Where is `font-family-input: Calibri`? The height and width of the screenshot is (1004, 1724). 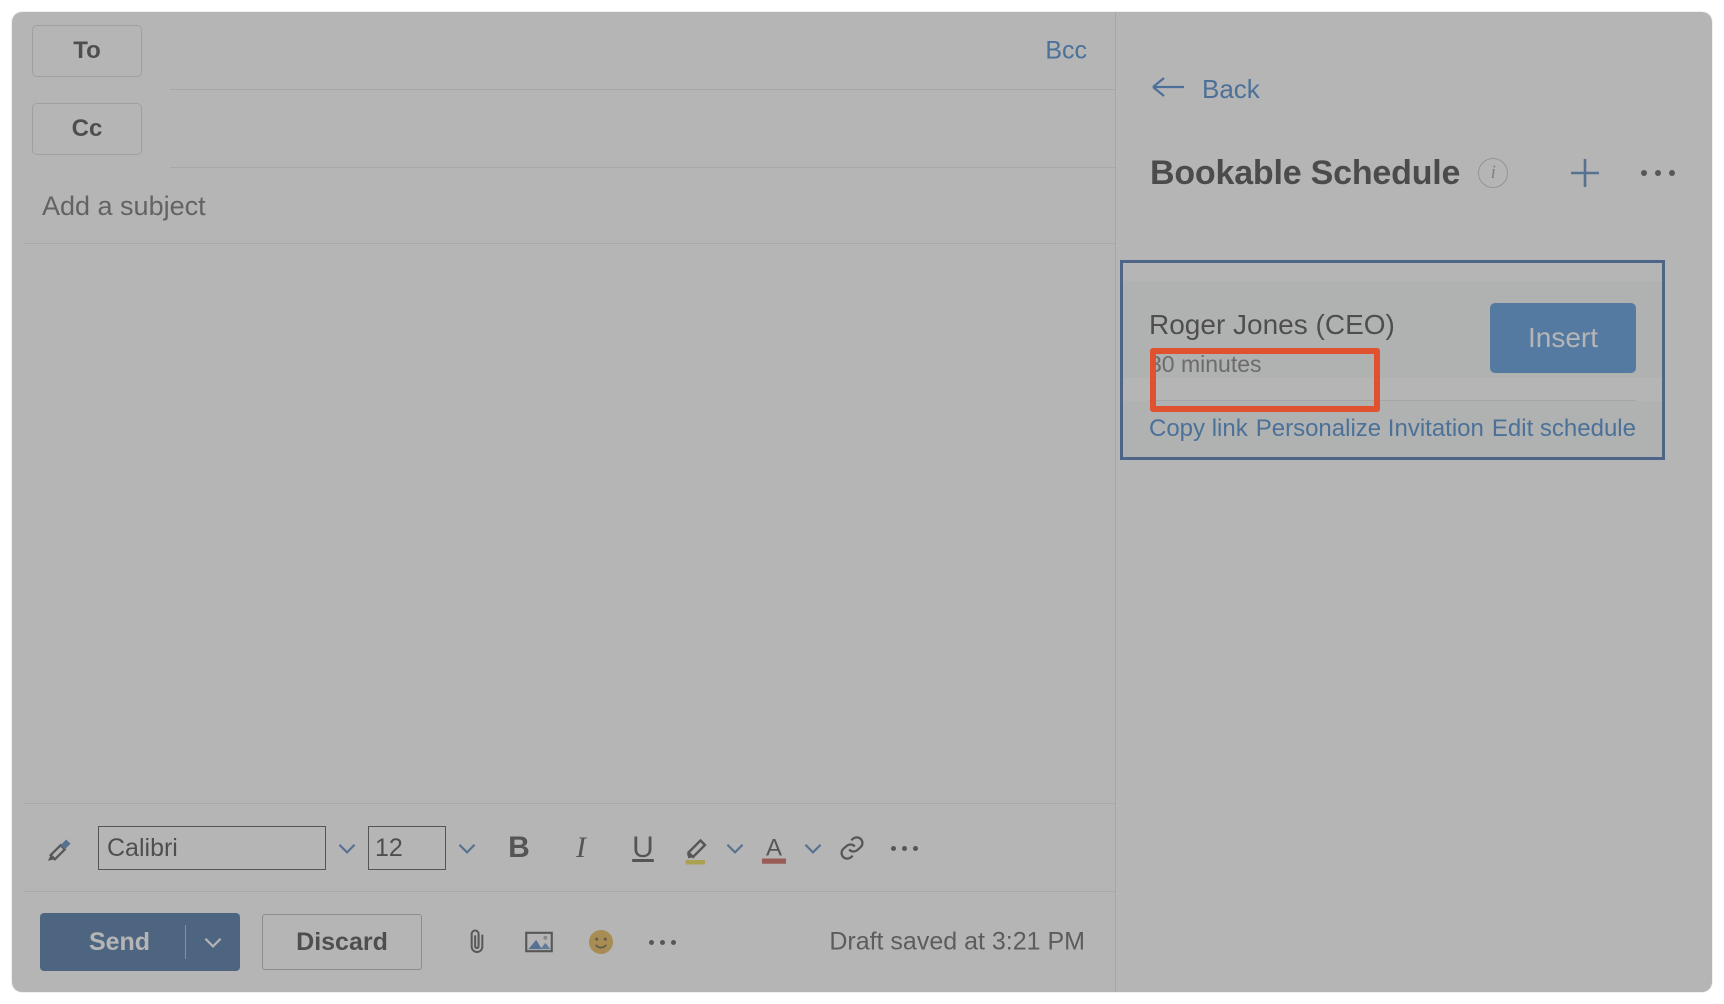
font-family-input: Calibri is located at coordinates (212, 848).